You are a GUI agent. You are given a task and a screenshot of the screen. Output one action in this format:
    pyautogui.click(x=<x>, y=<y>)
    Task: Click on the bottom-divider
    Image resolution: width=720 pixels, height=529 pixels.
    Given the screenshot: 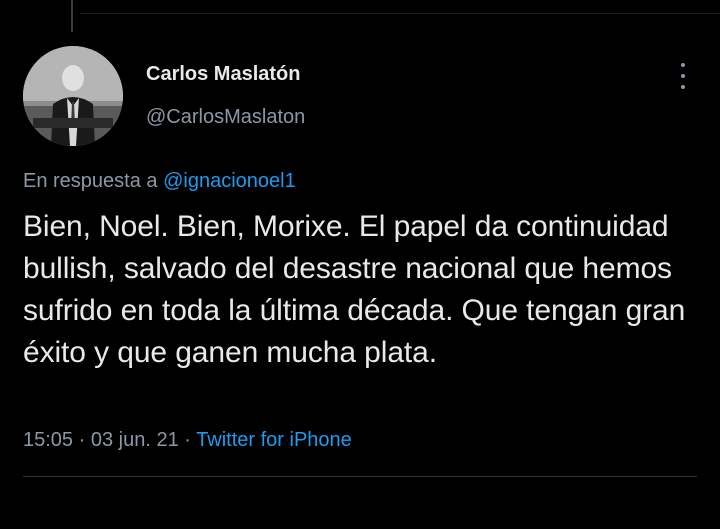 What is the action you would take?
    pyautogui.click(x=360, y=476)
    